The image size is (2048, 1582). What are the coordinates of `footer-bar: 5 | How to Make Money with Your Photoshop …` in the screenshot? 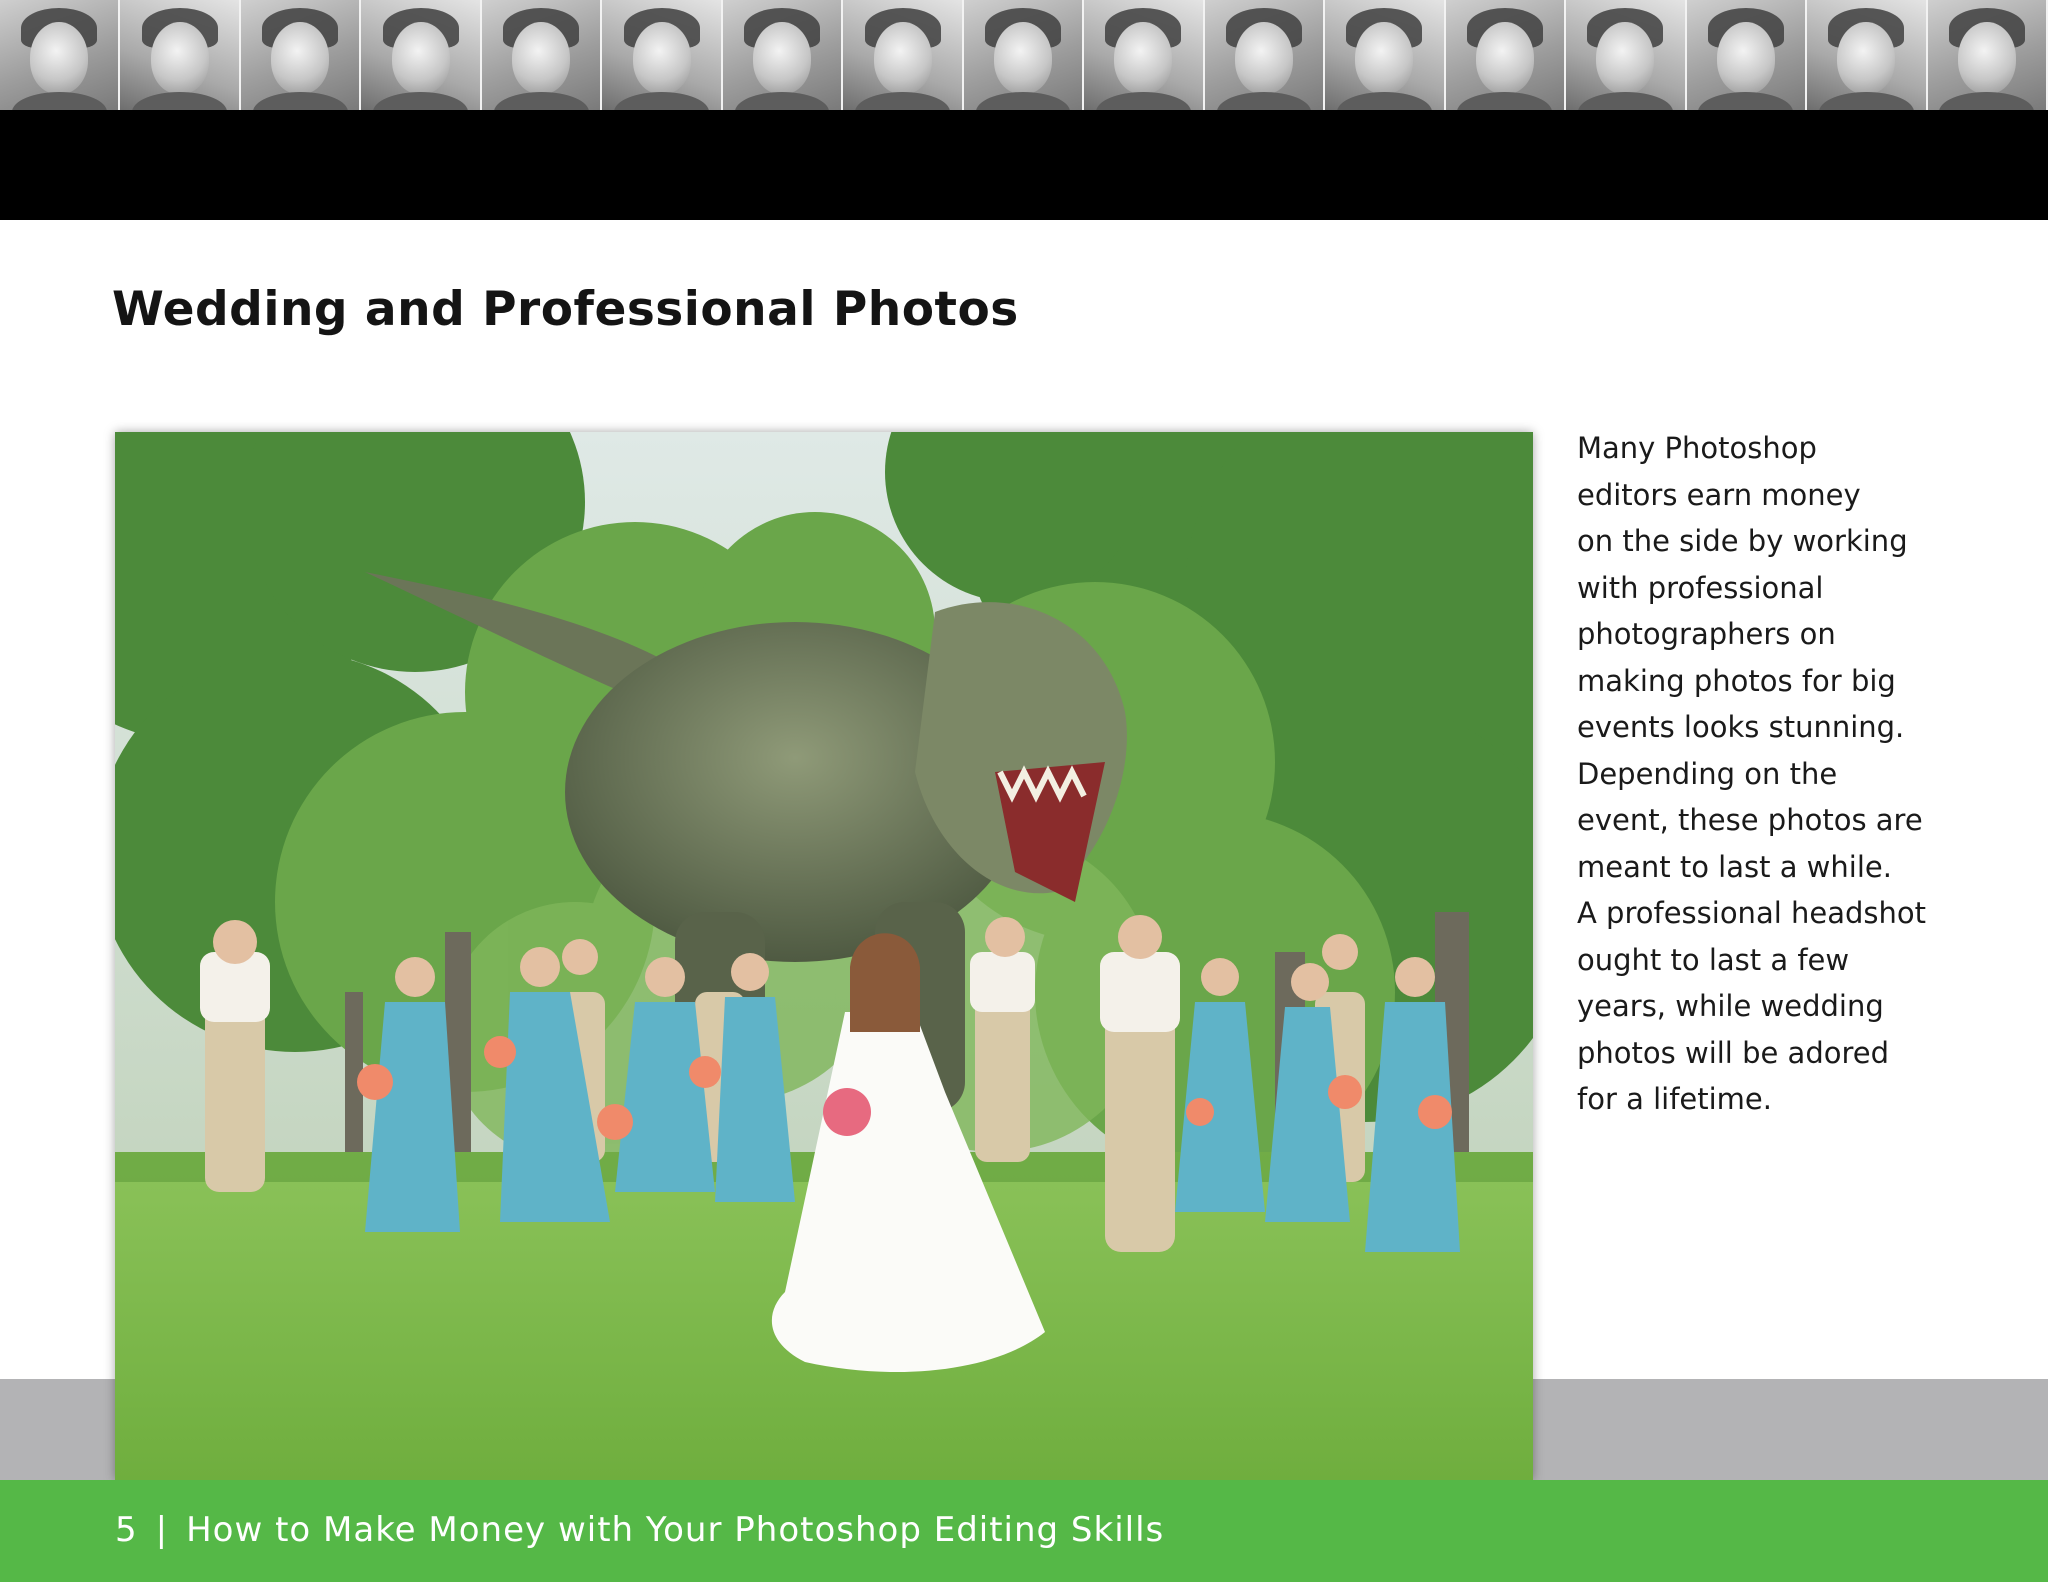 It's located at (1024, 1531).